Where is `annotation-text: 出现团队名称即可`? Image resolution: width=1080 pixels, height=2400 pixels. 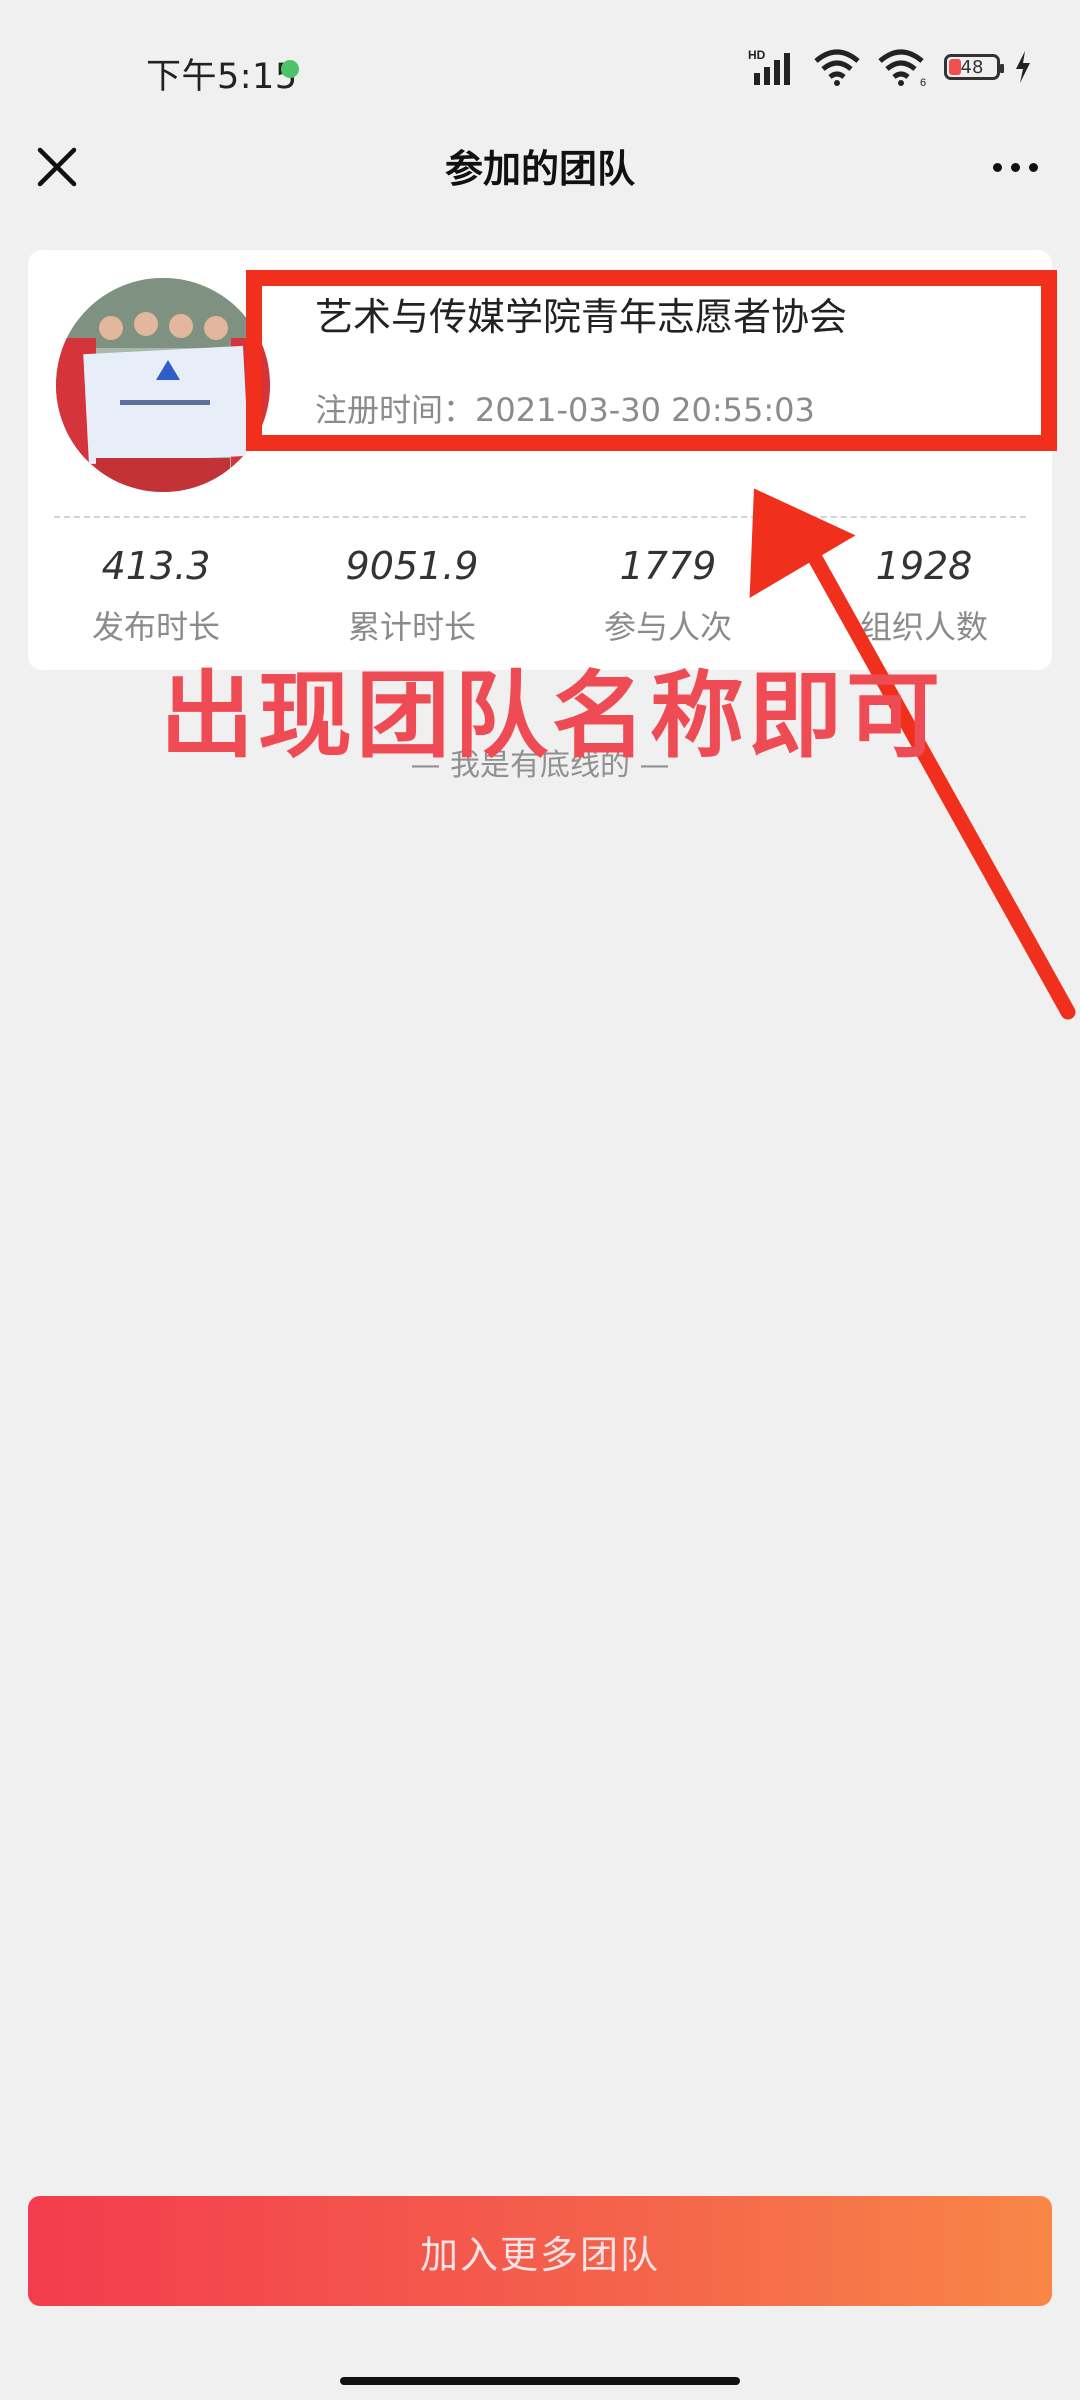
annotation-text: 出现团队名称即可 is located at coordinates (552, 716).